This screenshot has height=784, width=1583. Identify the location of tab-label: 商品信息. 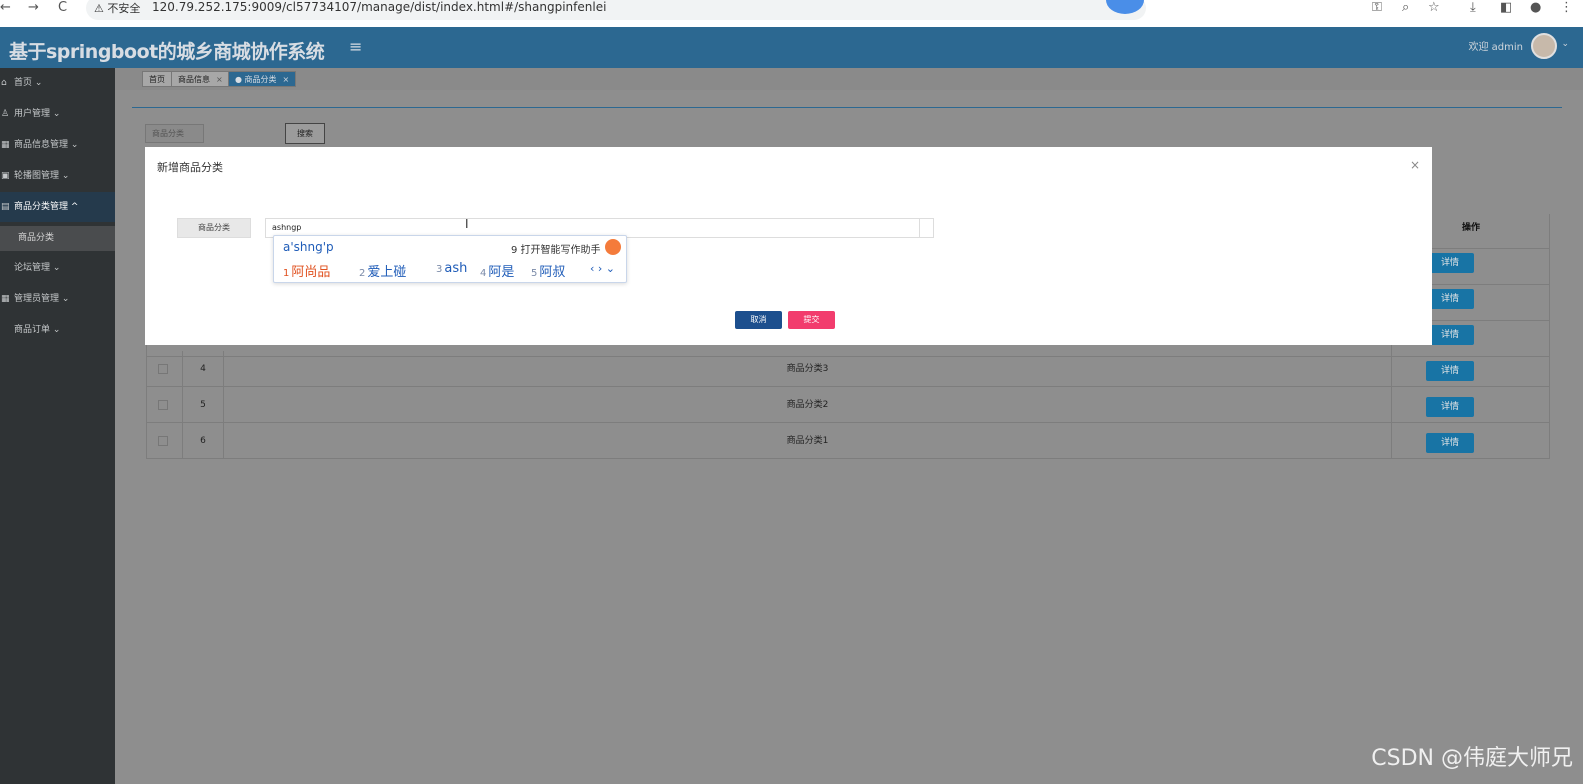
(194, 79).